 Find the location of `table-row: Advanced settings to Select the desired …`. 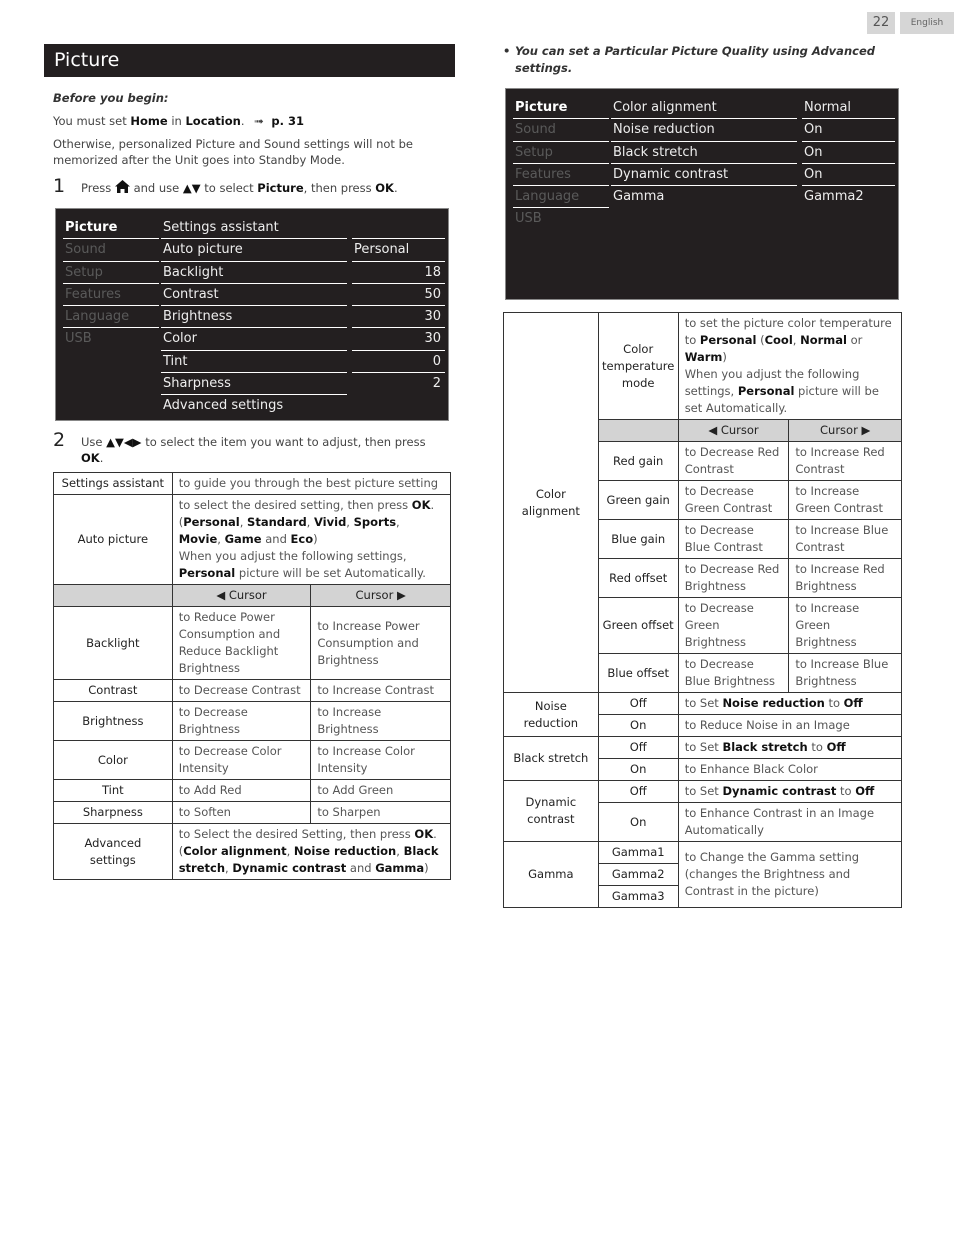

table-row: Advanced settings to Select the desired … is located at coordinates (252, 851).